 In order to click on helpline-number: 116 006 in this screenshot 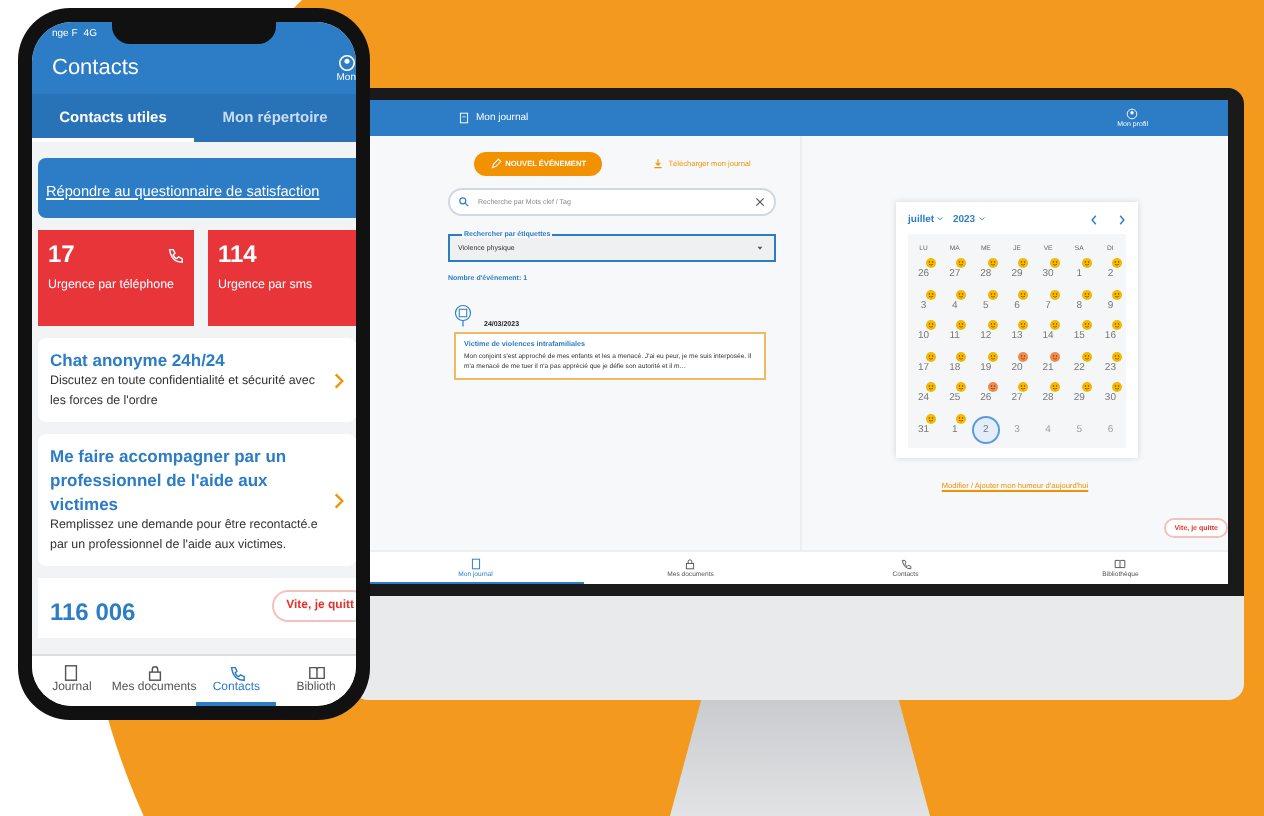, I will do `click(93, 612)`.